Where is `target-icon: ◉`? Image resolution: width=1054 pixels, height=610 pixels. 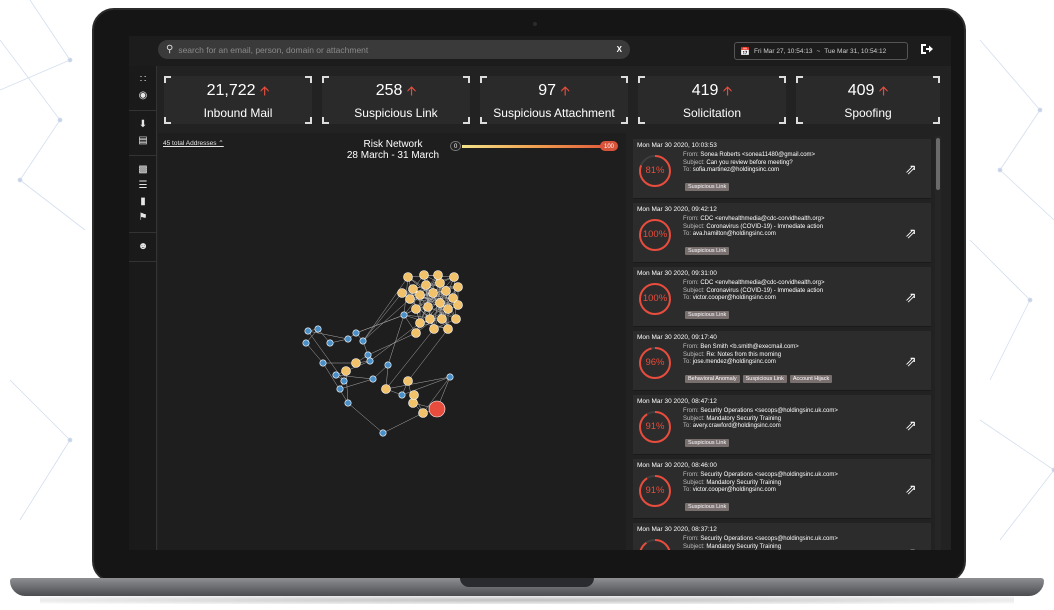
target-icon: ◉ is located at coordinates (143, 96).